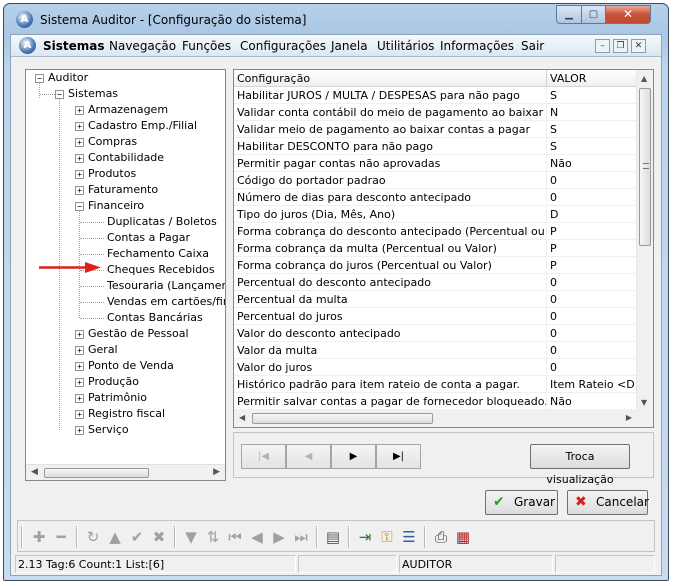  What do you see at coordinates (349, 46) in the screenshot?
I see `menu-janela: Janela` at bounding box center [349, 46].